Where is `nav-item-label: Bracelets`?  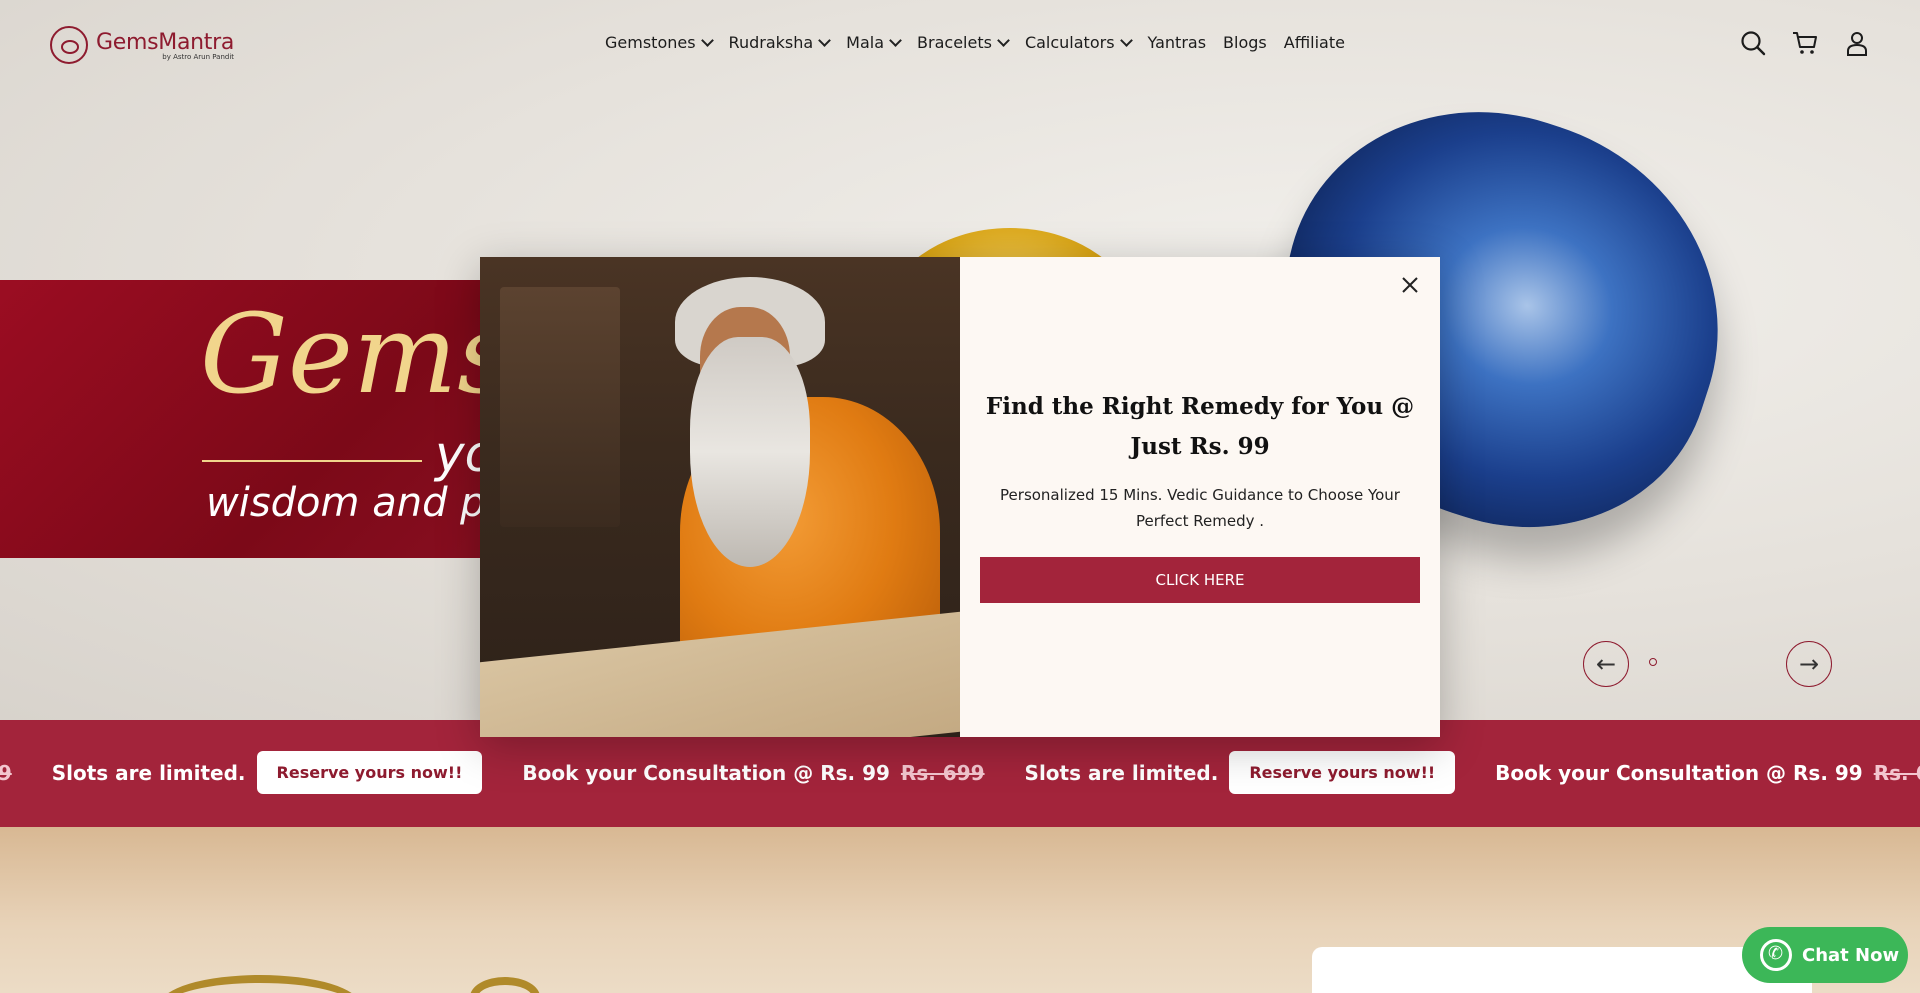 nav-item-label: Bracelets is located at coordinates (954, 42).